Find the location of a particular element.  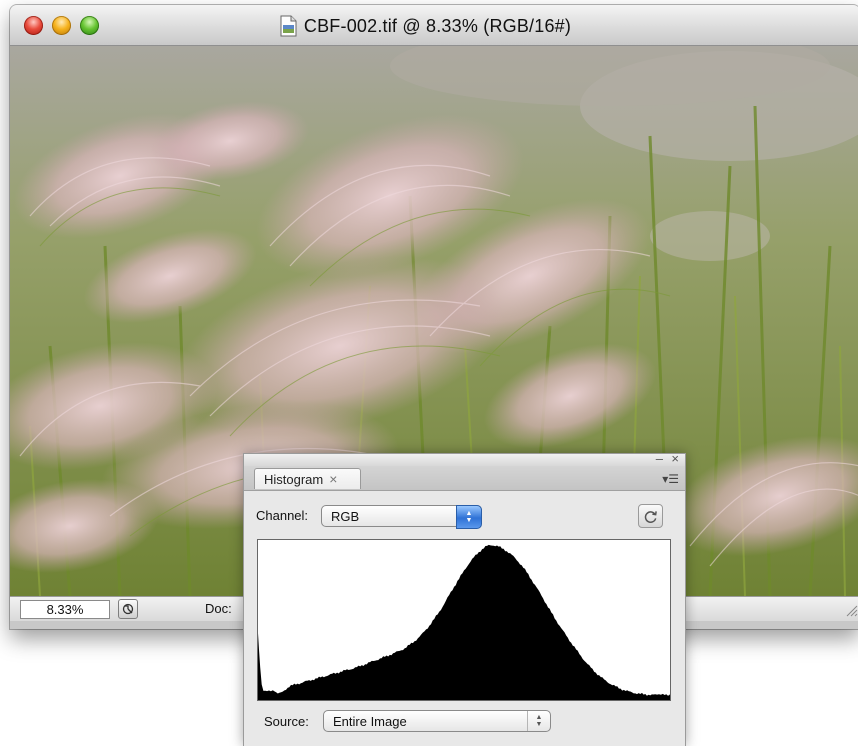

channel-label: Channel: is located at coordinates (282, 515).